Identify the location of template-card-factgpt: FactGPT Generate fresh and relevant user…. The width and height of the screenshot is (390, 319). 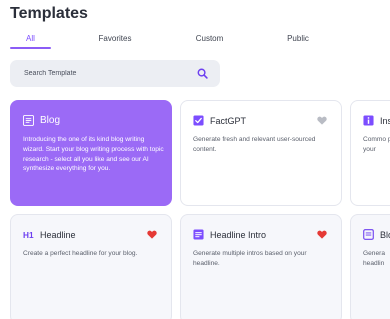
(261, 153).